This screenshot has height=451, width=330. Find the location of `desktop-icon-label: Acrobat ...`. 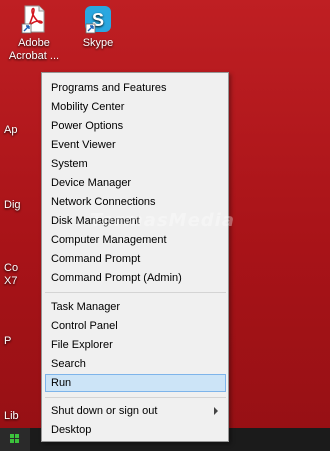

desktop-icon-label: Acrobat ... is located at coordinates (34, 56).